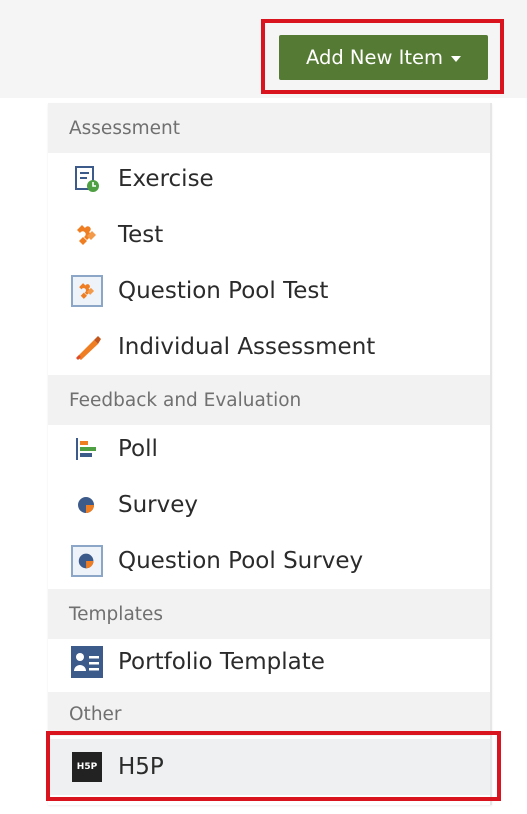  Describe the element at coordinates (87, 449) in the screenshot. I see `poll-icon` at that location.